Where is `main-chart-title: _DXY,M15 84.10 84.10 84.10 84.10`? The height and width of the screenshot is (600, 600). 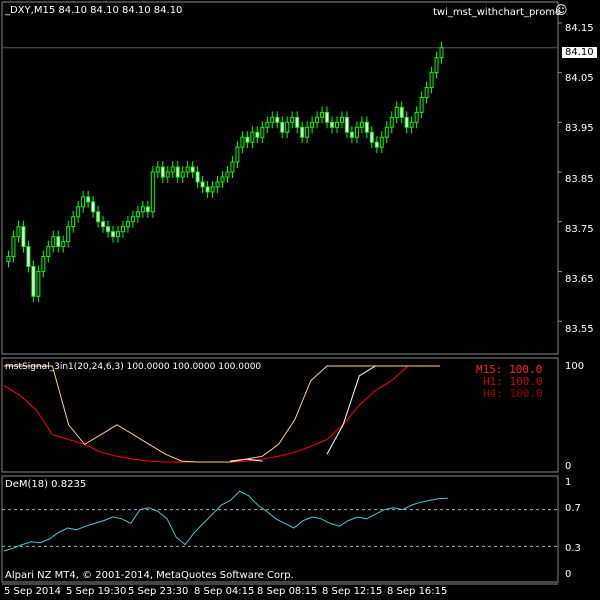
main-chart-title: _DXY,M15 84.10 84.10 84.10 84.10 is located at coordinates (94, 10).